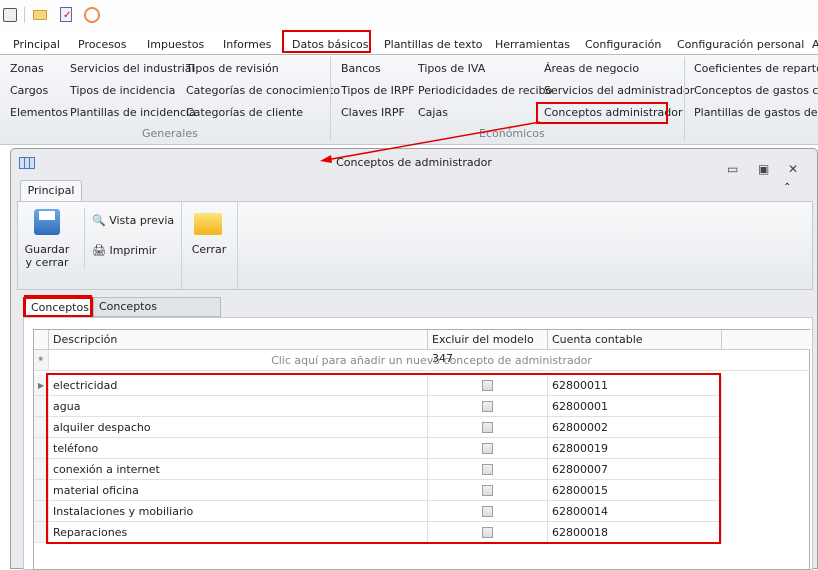 The height and width of the screenshot is (570, 818). I want to click on annotation-arrow, so click(430, 142).